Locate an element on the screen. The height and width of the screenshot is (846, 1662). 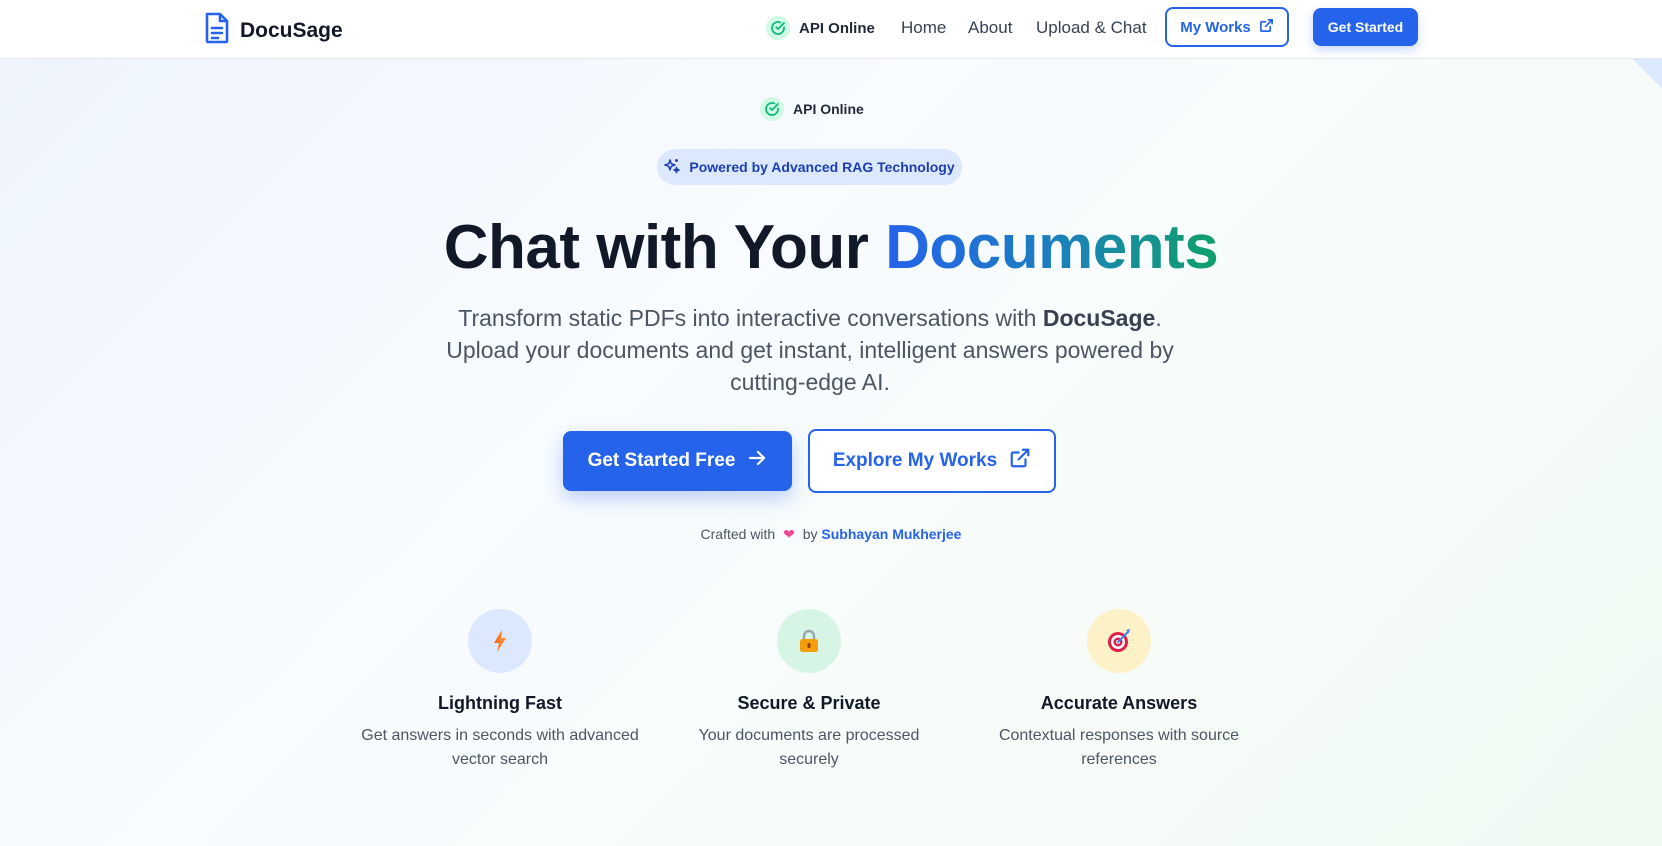
crafted-text: Crafted with is located at coordinates (738, 534).